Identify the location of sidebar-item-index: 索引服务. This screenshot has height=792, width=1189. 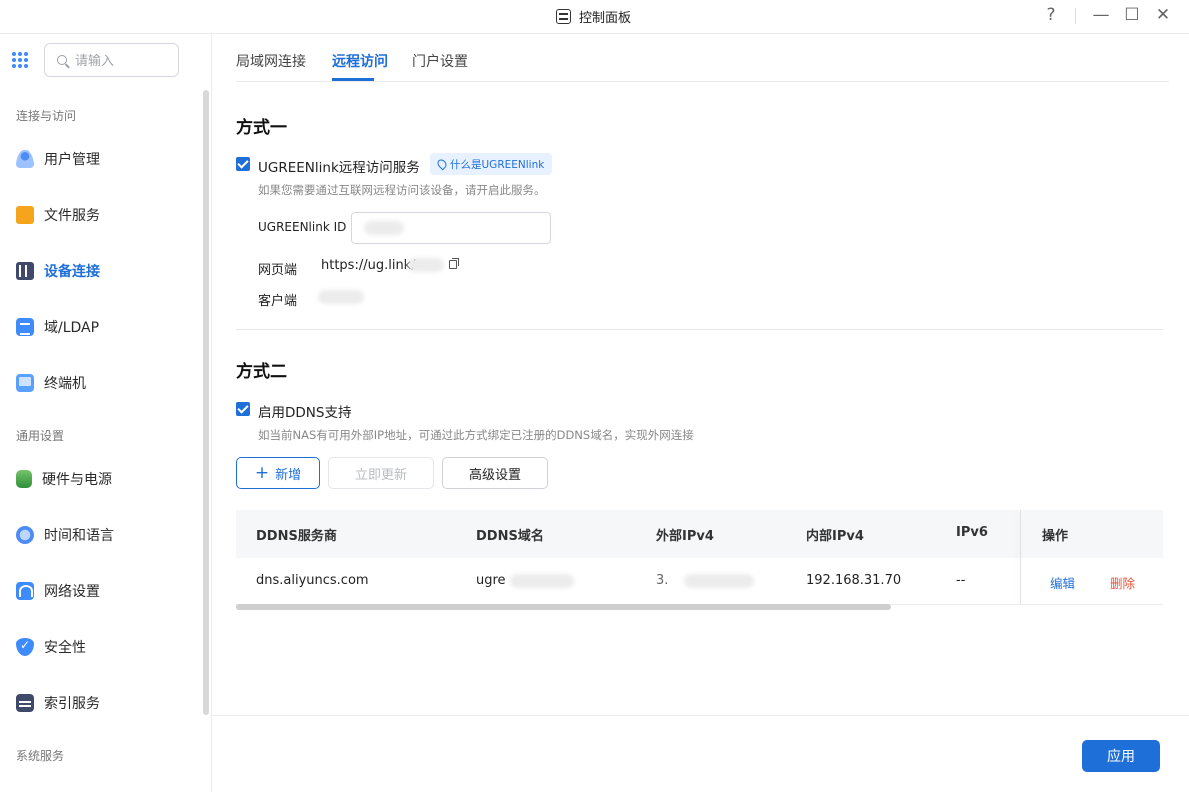
(58, 703).